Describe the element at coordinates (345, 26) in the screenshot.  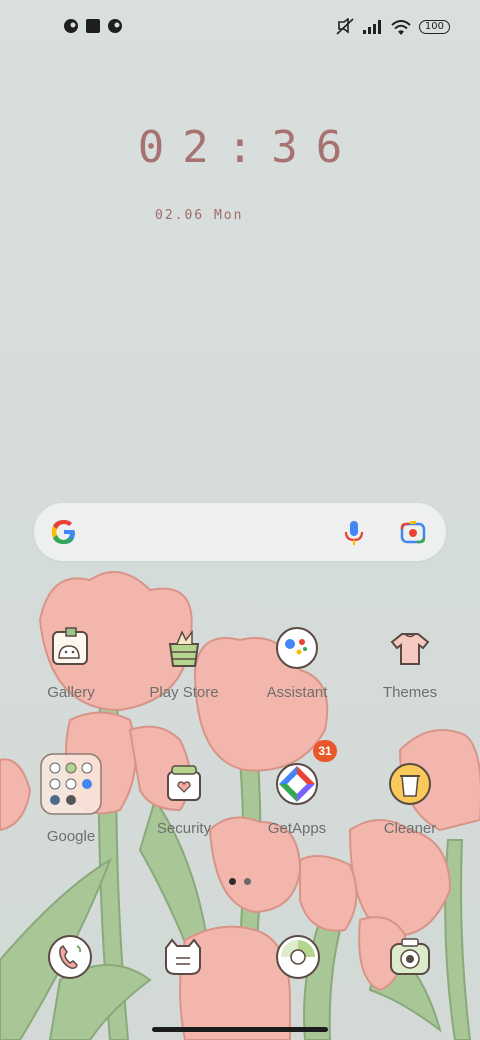
I see `silent-icon` at that location.